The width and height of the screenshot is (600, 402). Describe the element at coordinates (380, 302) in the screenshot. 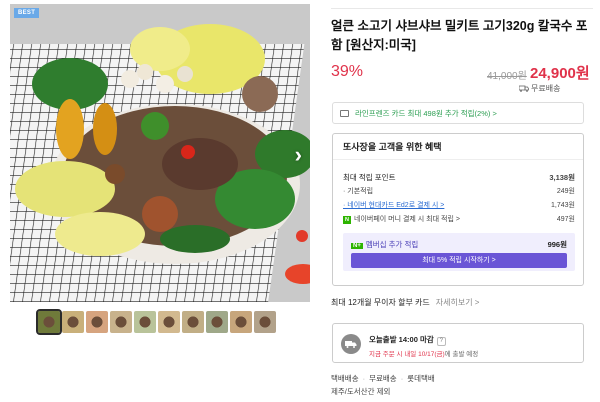

I see `installment-label: 최대 12개월 무이자 할부 카드` at that location.